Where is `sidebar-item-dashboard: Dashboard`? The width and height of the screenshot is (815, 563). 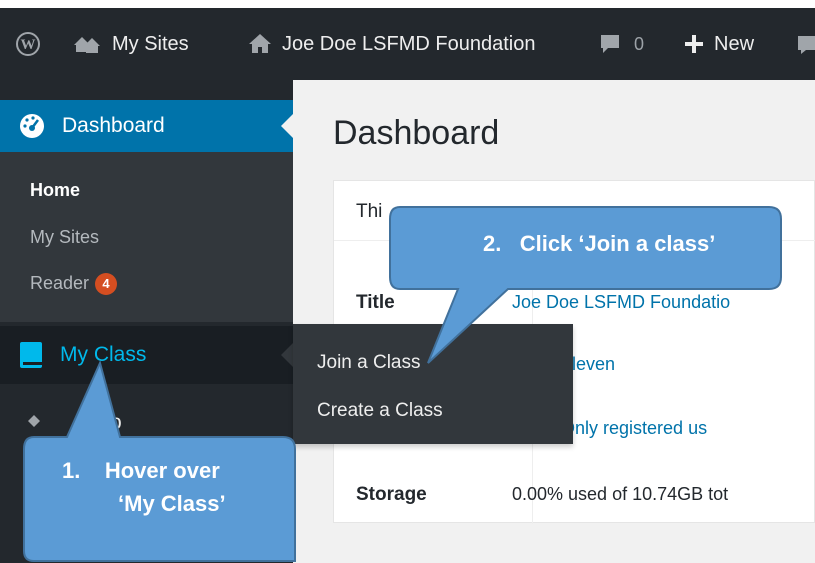 sidebar-item-dashboard: Dashboard is located at coordinates (146, 126).